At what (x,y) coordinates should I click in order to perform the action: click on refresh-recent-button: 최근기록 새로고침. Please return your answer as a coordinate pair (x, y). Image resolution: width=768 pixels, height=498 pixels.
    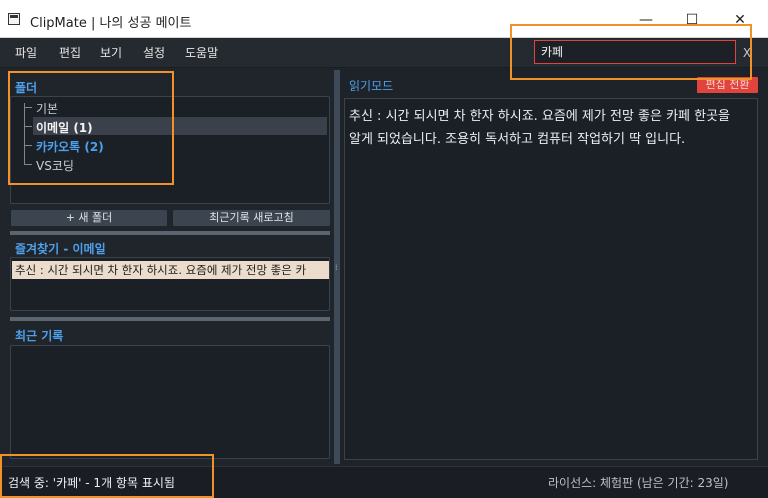
    Looking at the image, I should click on (251, 218).